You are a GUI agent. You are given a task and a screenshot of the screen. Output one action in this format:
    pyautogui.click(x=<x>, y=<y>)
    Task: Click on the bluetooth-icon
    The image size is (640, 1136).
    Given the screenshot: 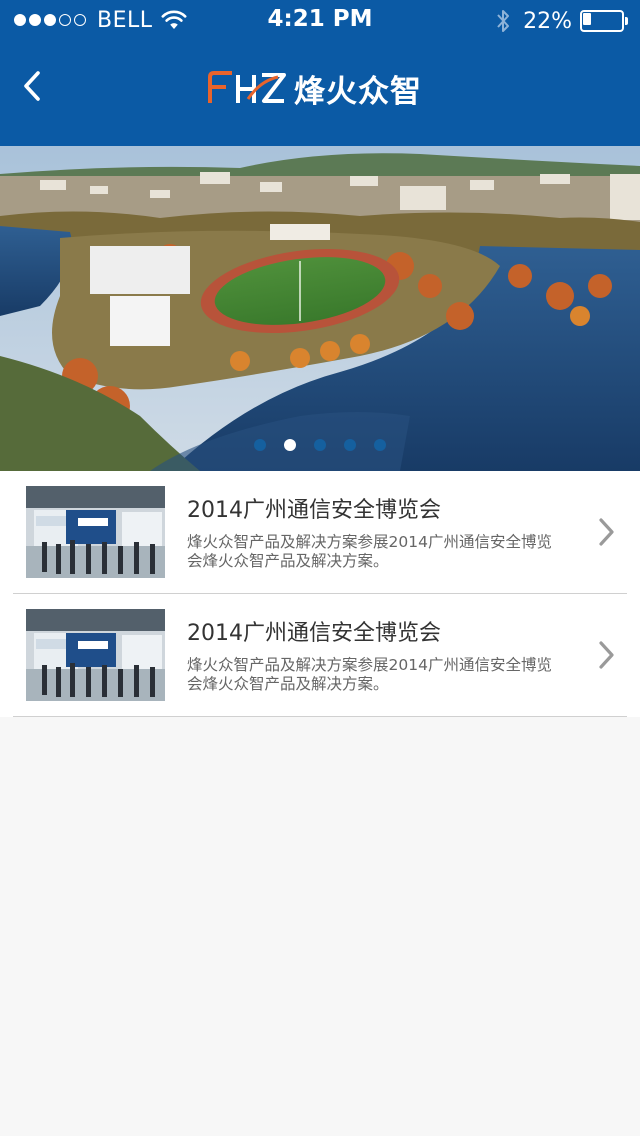 What is the action you would take?
    pyautogui.click(x=503, y=21)
    